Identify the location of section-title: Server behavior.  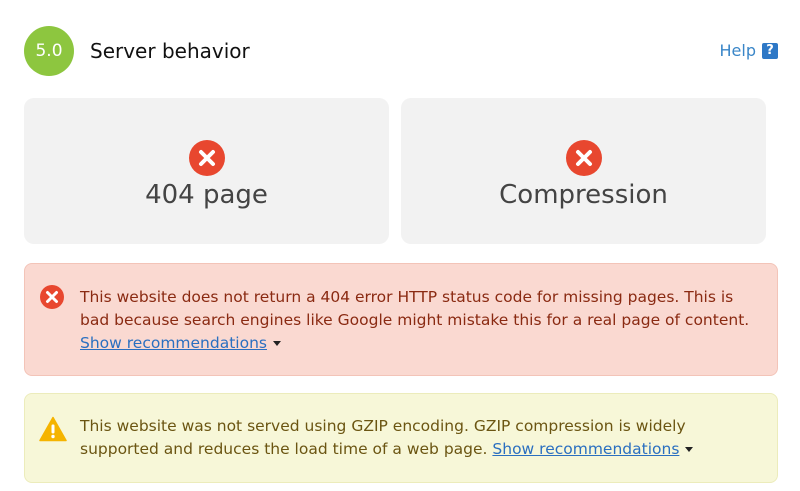
(170, 51).